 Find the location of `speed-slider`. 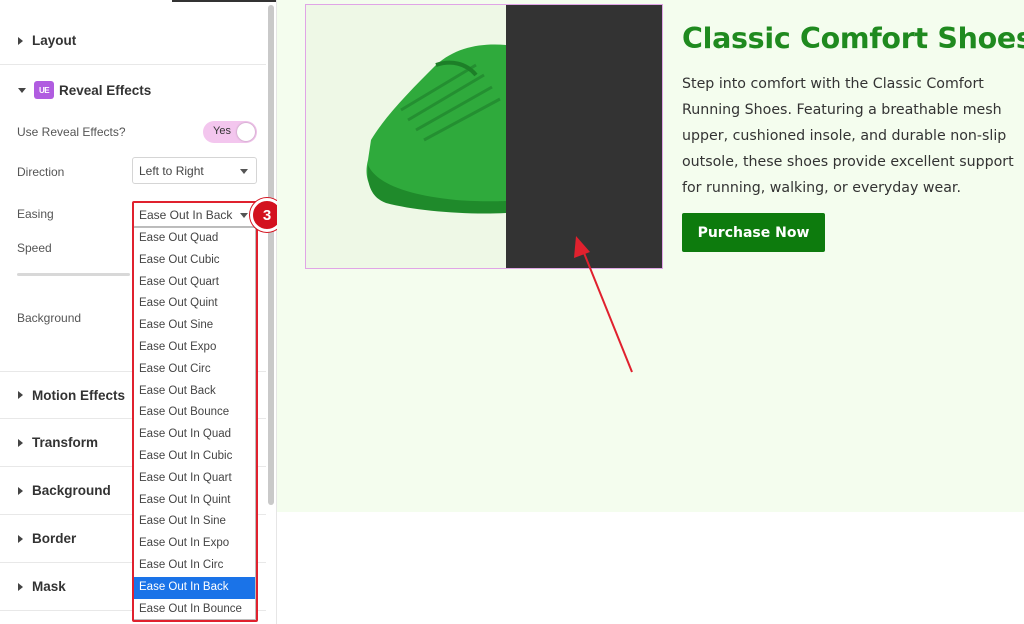

speed-slider is located at coordinates (73, 274).